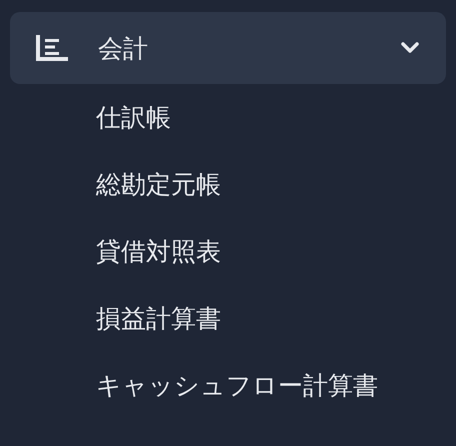 This screenshot has width=456, height=446. What do you see at coordinates (237, 385) in the screenshot?
I see `menu-item: キャッシュフロー計算書` at bounding box center [237, 385].